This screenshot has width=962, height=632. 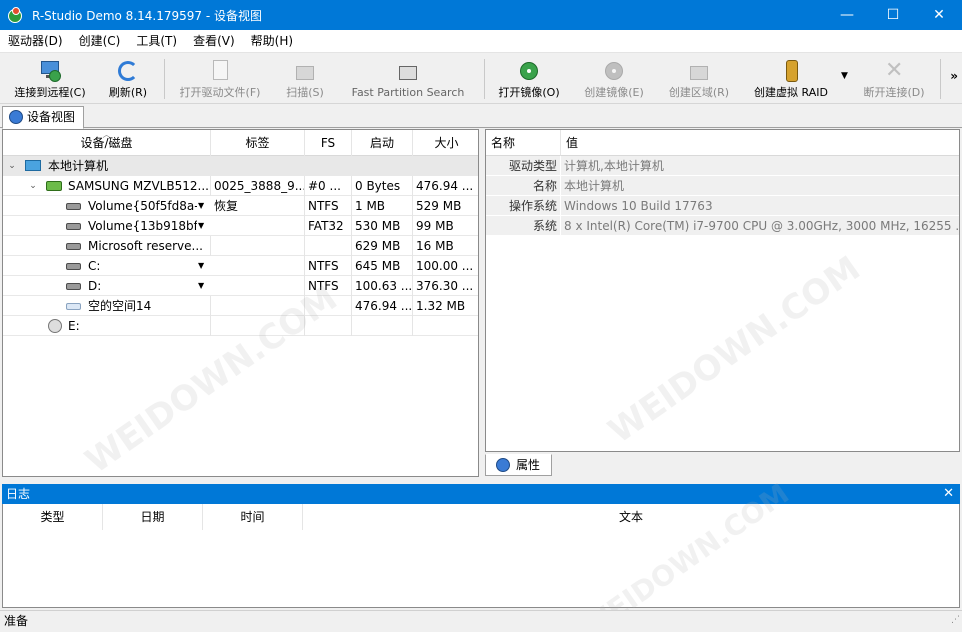 I want to click on watermark-text: WEIDOWN.COM, so click(x=734, y=350).